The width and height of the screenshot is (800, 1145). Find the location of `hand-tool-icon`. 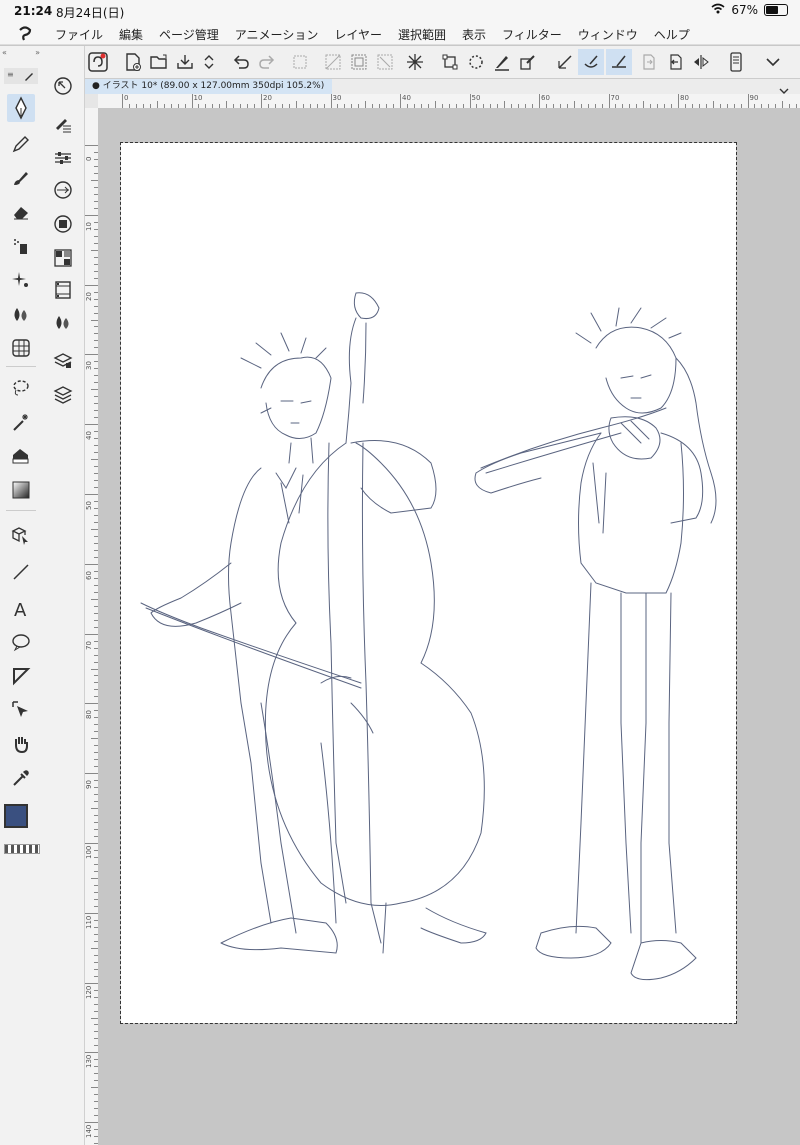

hand-tool-icon is located at coordinates (21, 744).